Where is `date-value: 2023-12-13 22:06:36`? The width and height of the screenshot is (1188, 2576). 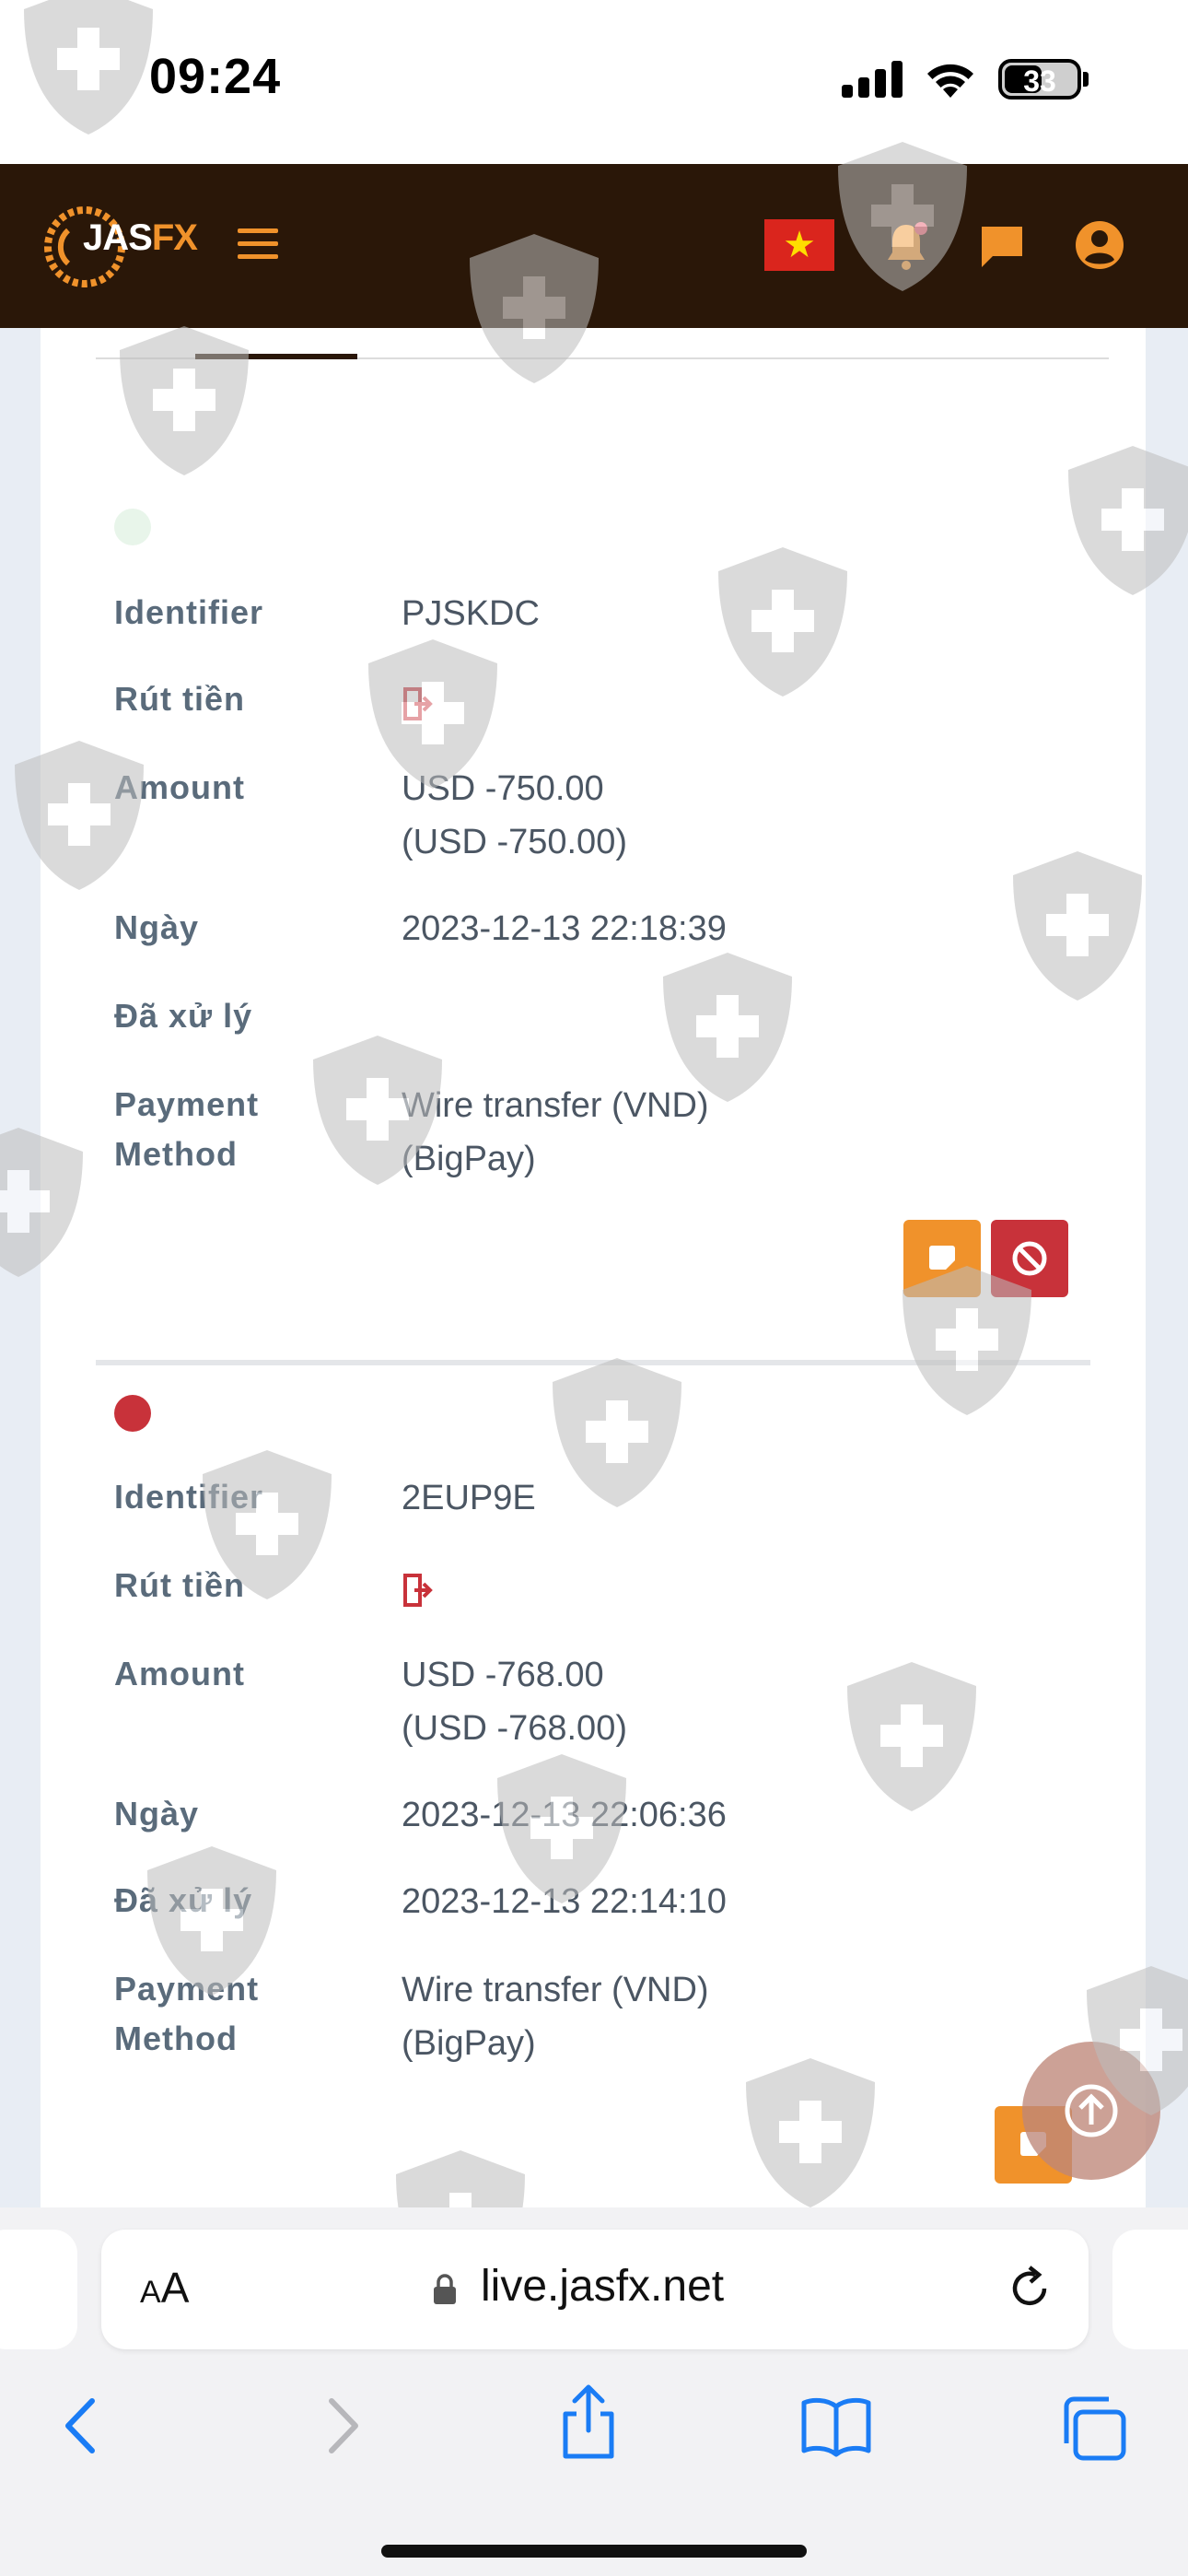 date-value: 2023-12-13 22:06:36 is located at coordinates (564, 1815).